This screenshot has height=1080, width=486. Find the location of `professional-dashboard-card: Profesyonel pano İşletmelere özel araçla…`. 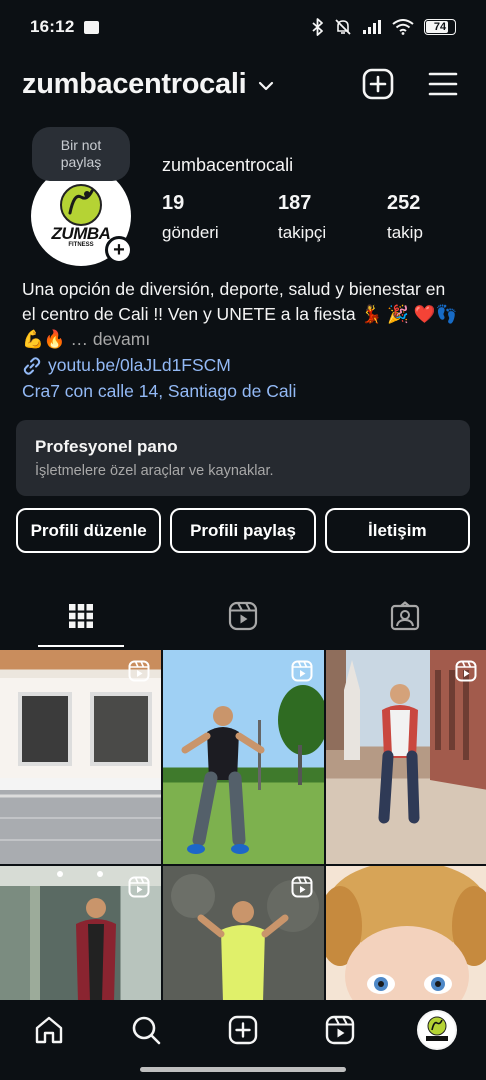

professional-dashboard-card: Profesyonel pano İşletmelere özel araçla… is located at coordinates (243, 458).